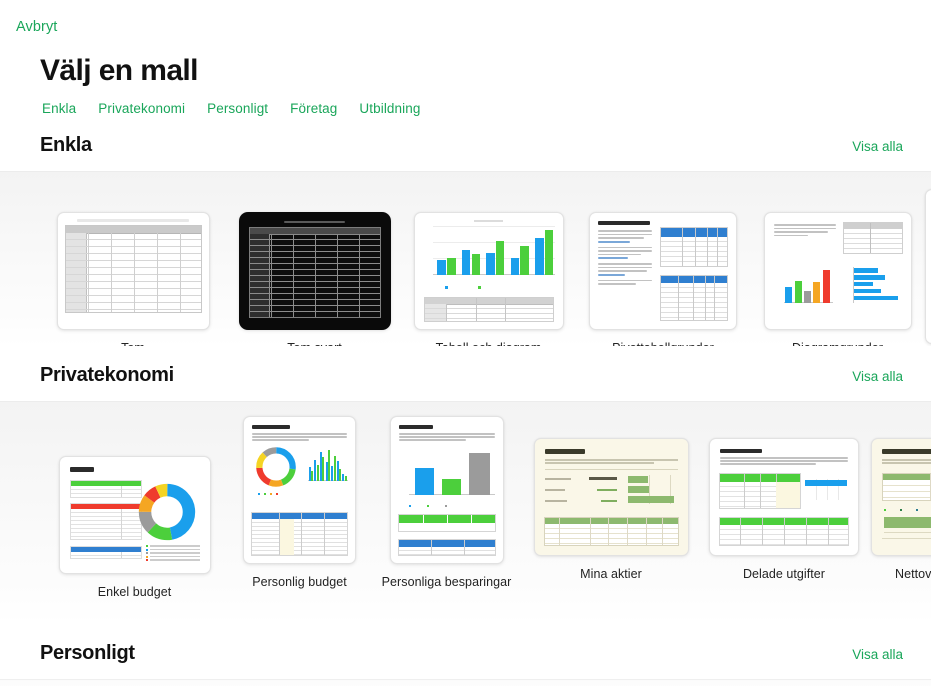  What do you see at coordinates (134, 515) in the screenshot?
I see `template-thumb-enkel-budget` at bounding box center [134, 515].